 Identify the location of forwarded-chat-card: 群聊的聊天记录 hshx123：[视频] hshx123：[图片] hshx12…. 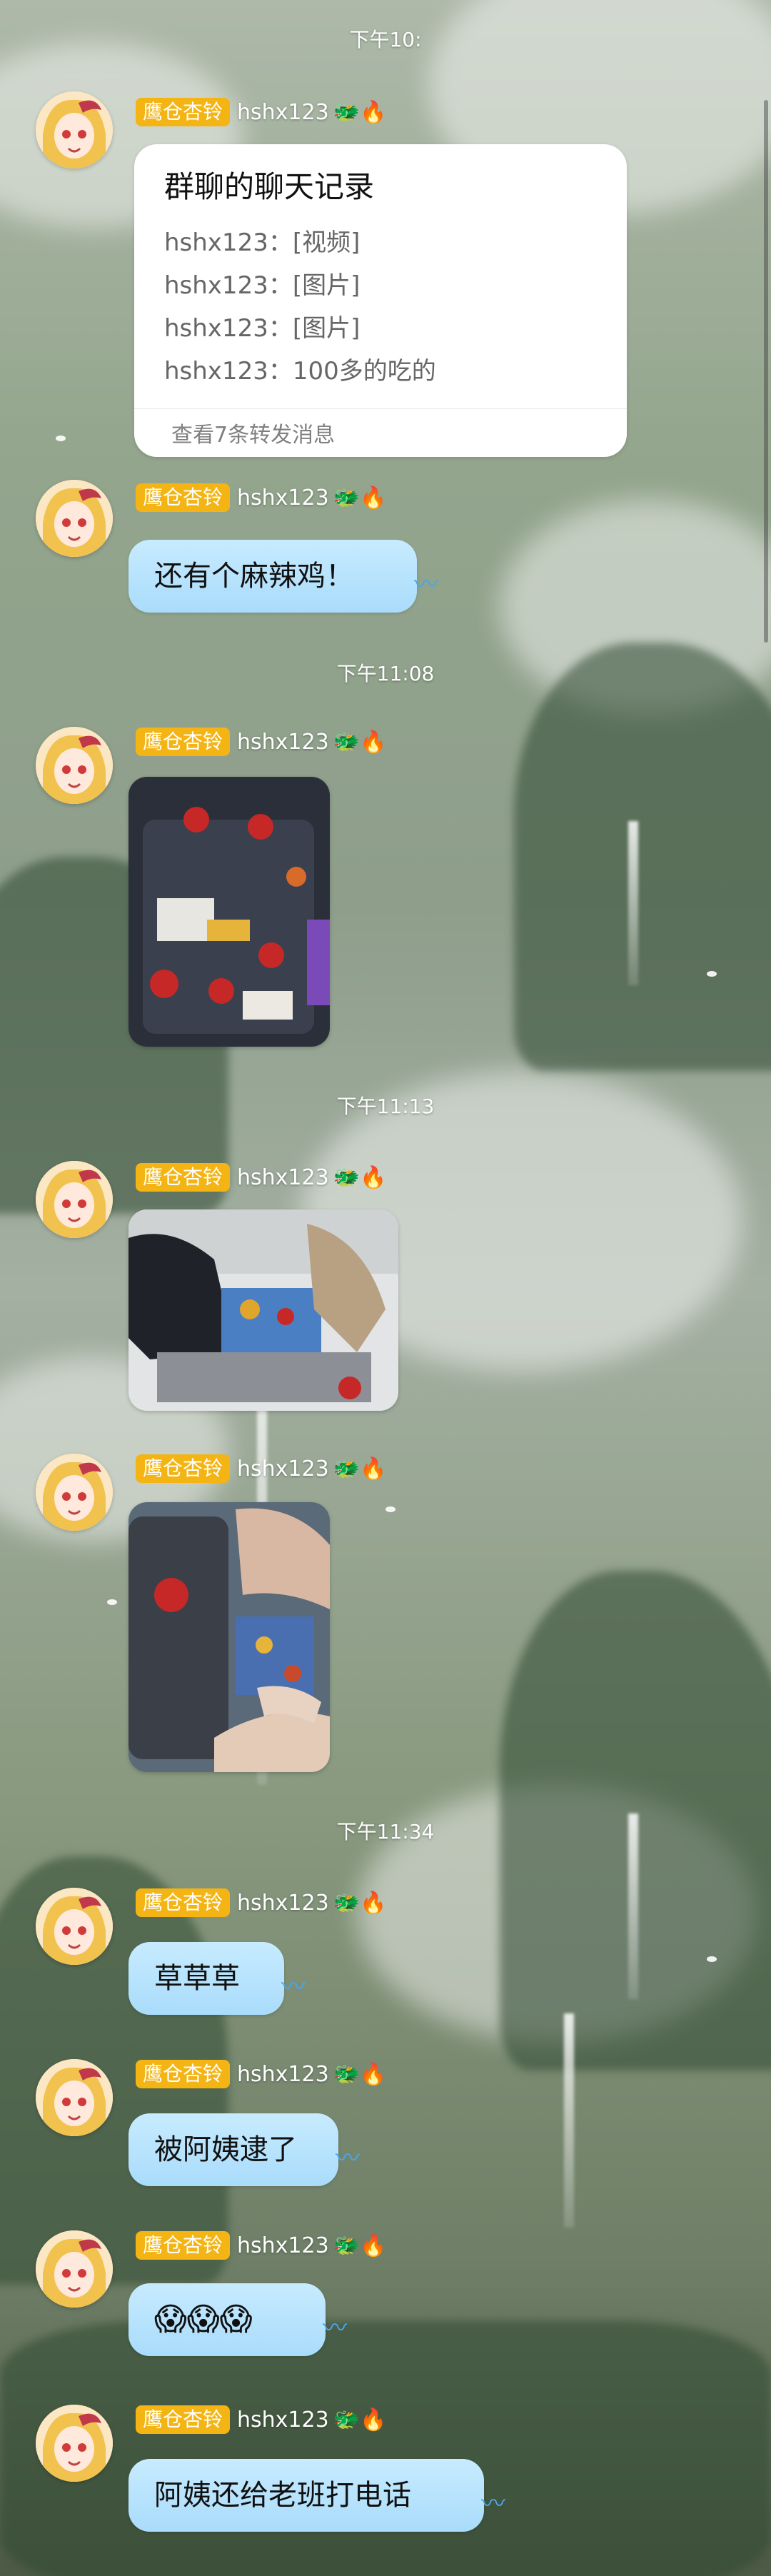
(380, 300).